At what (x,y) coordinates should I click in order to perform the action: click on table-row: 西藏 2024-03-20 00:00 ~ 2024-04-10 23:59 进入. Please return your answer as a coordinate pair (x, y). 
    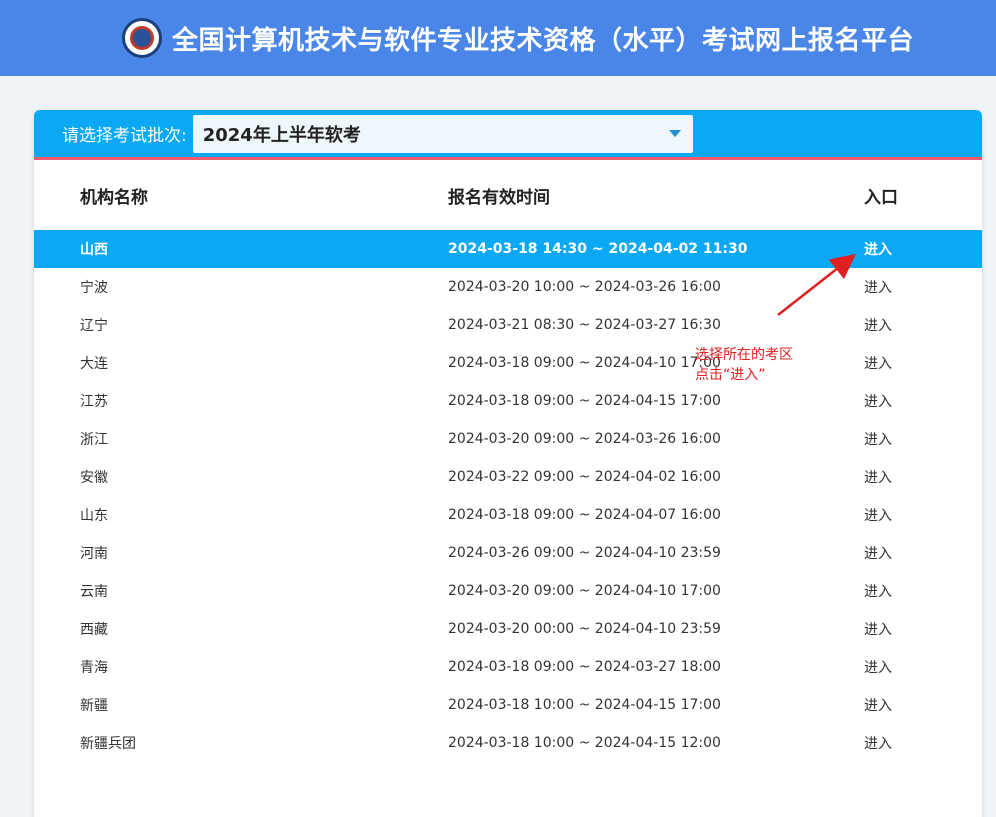
    Looking at the image, I should click on (508, 629).